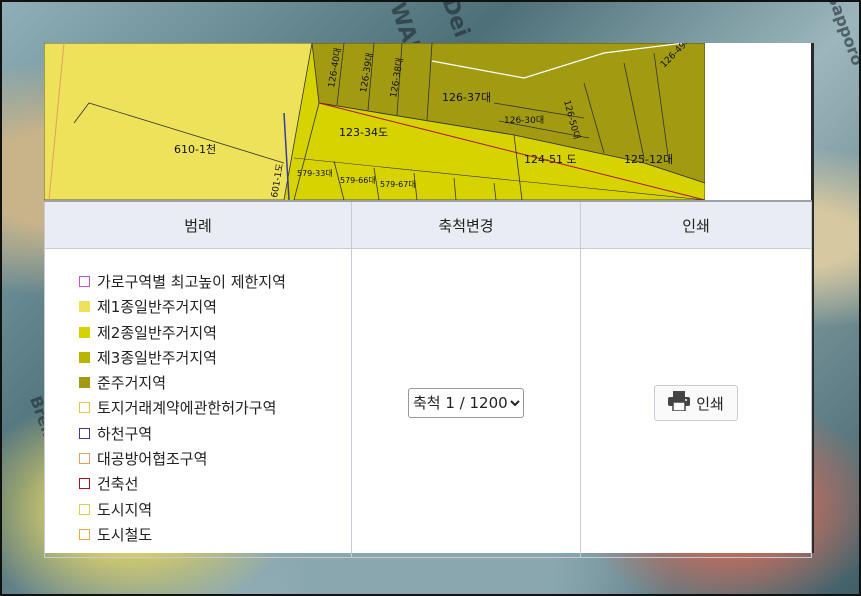 The width and height of the screenshot is (861, 596). Describe the element at coordinates (648, 159) in the screenshot. I see `parcel-label: 125-12대` at that location.